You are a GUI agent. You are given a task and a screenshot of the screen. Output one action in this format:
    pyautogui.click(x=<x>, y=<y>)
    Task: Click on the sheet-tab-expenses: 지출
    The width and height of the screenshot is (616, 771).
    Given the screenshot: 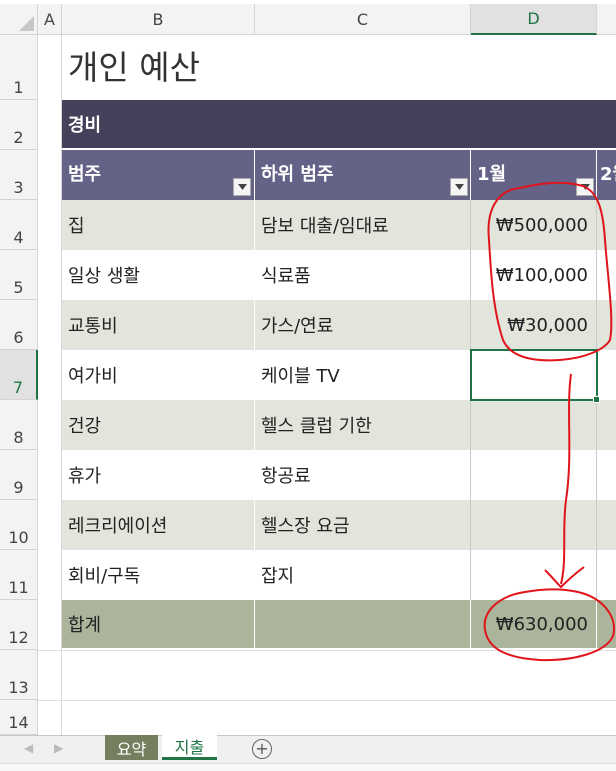 What is the action you would take?
    pyautogui.click(x=189, y=747)
    